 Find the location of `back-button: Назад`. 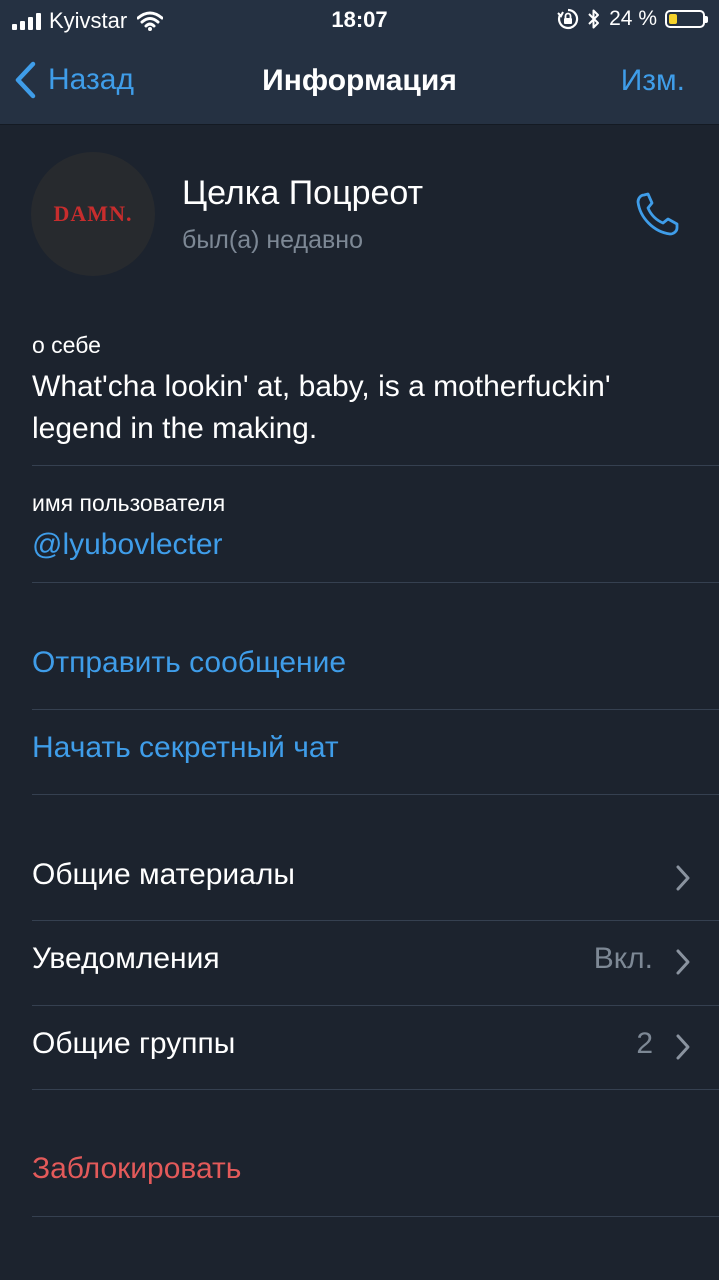

back-button: Назад is located at coordinates (74, 80).